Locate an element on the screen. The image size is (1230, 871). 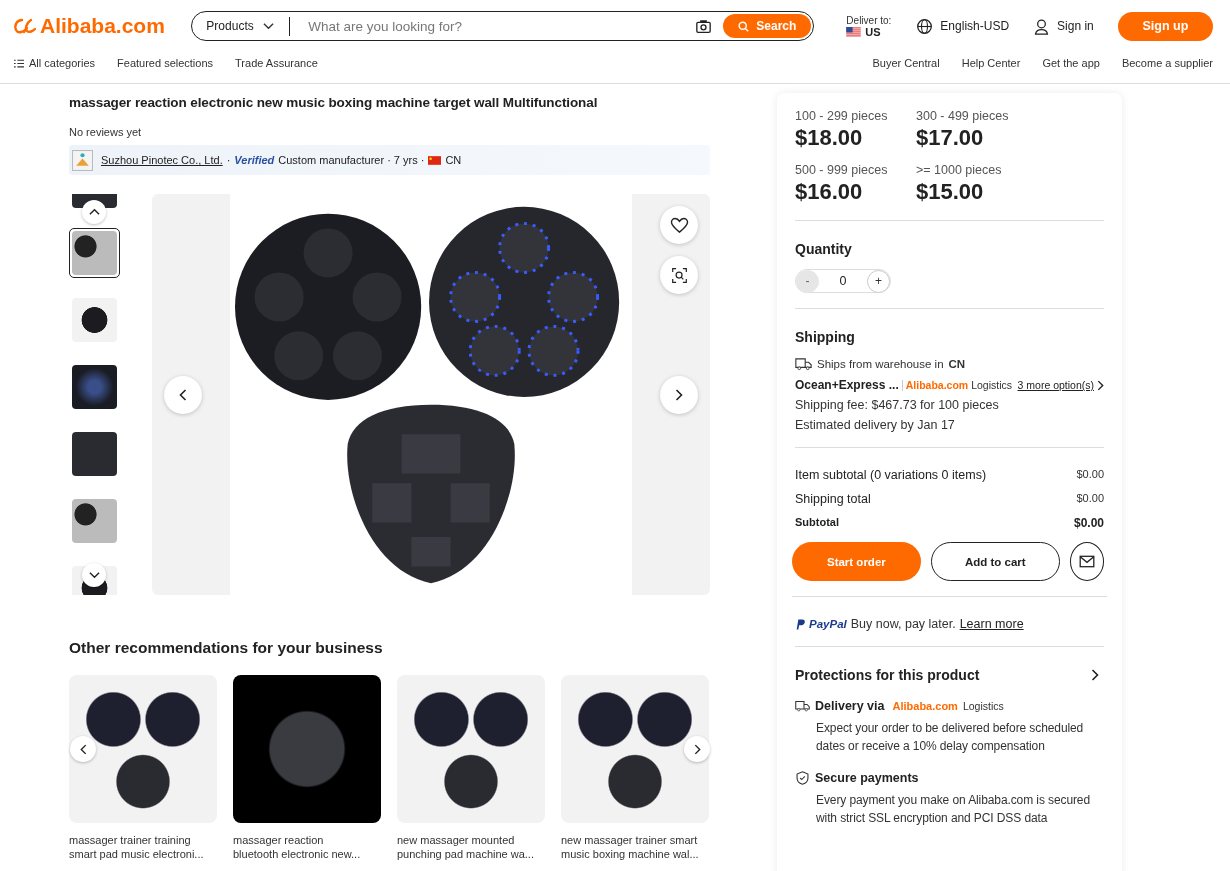
scroll-up-button is located at coordinates (94, 212).